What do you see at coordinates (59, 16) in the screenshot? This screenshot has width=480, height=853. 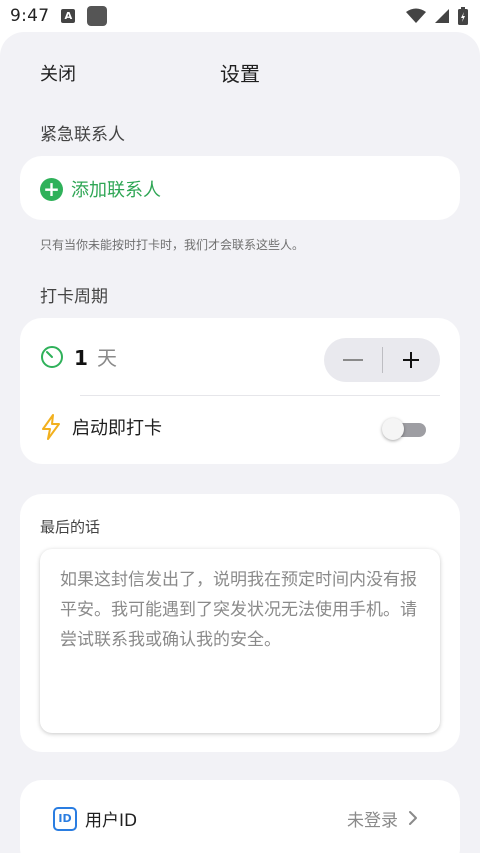 I see `status-left: 9:47 A` at bounding box center [59, 16].